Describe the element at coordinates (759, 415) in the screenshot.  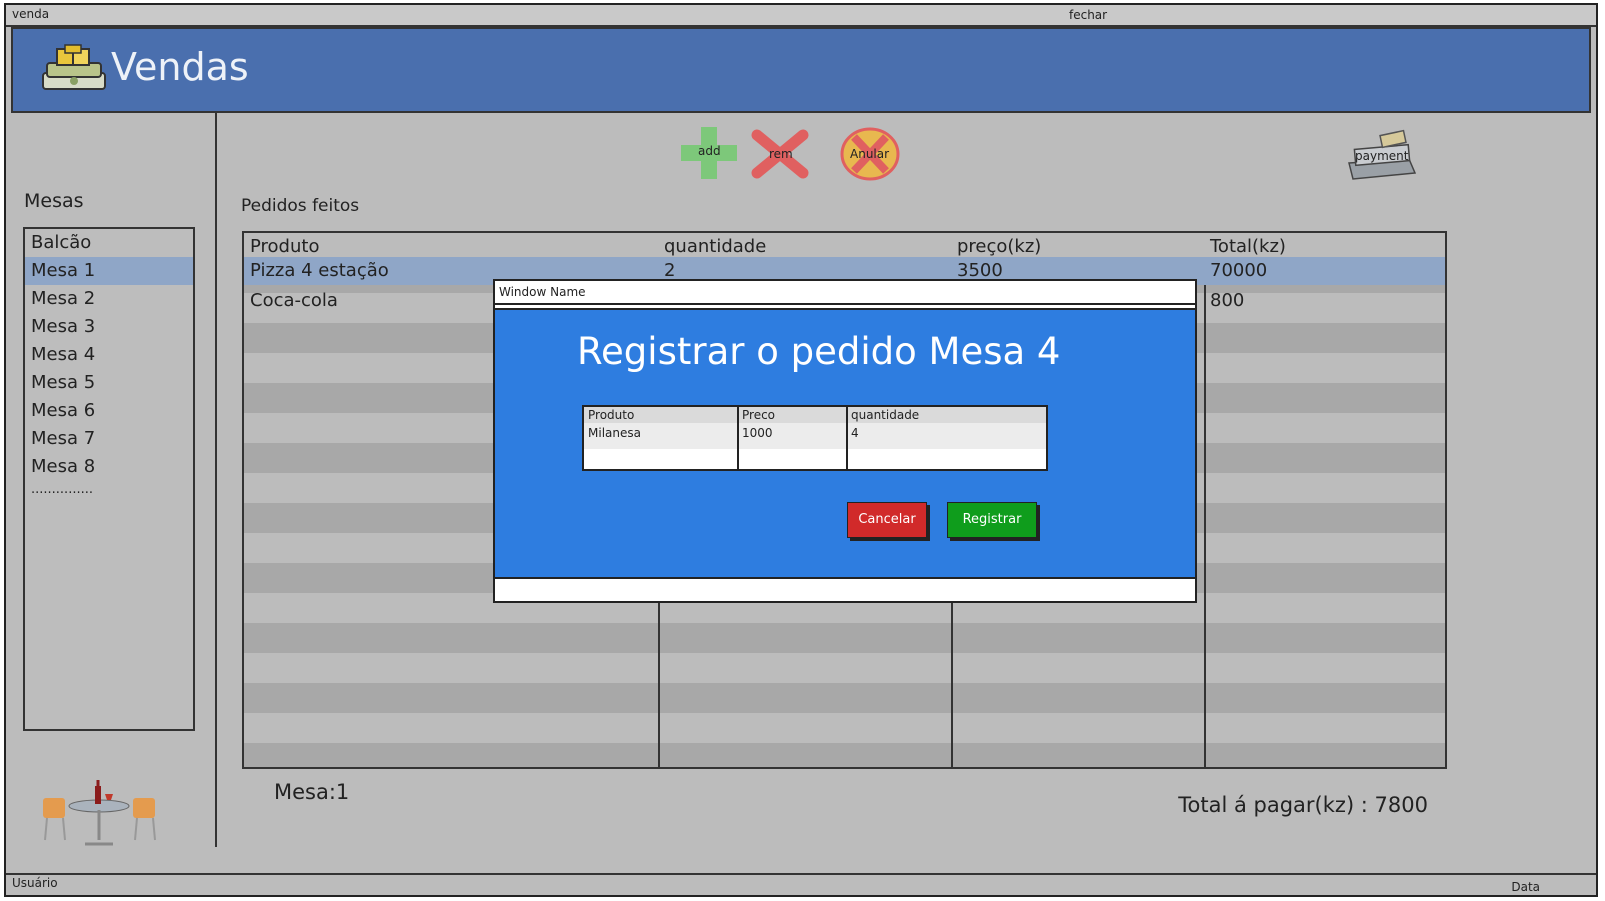
I see `dialog-col-preco: Preco` at that location.